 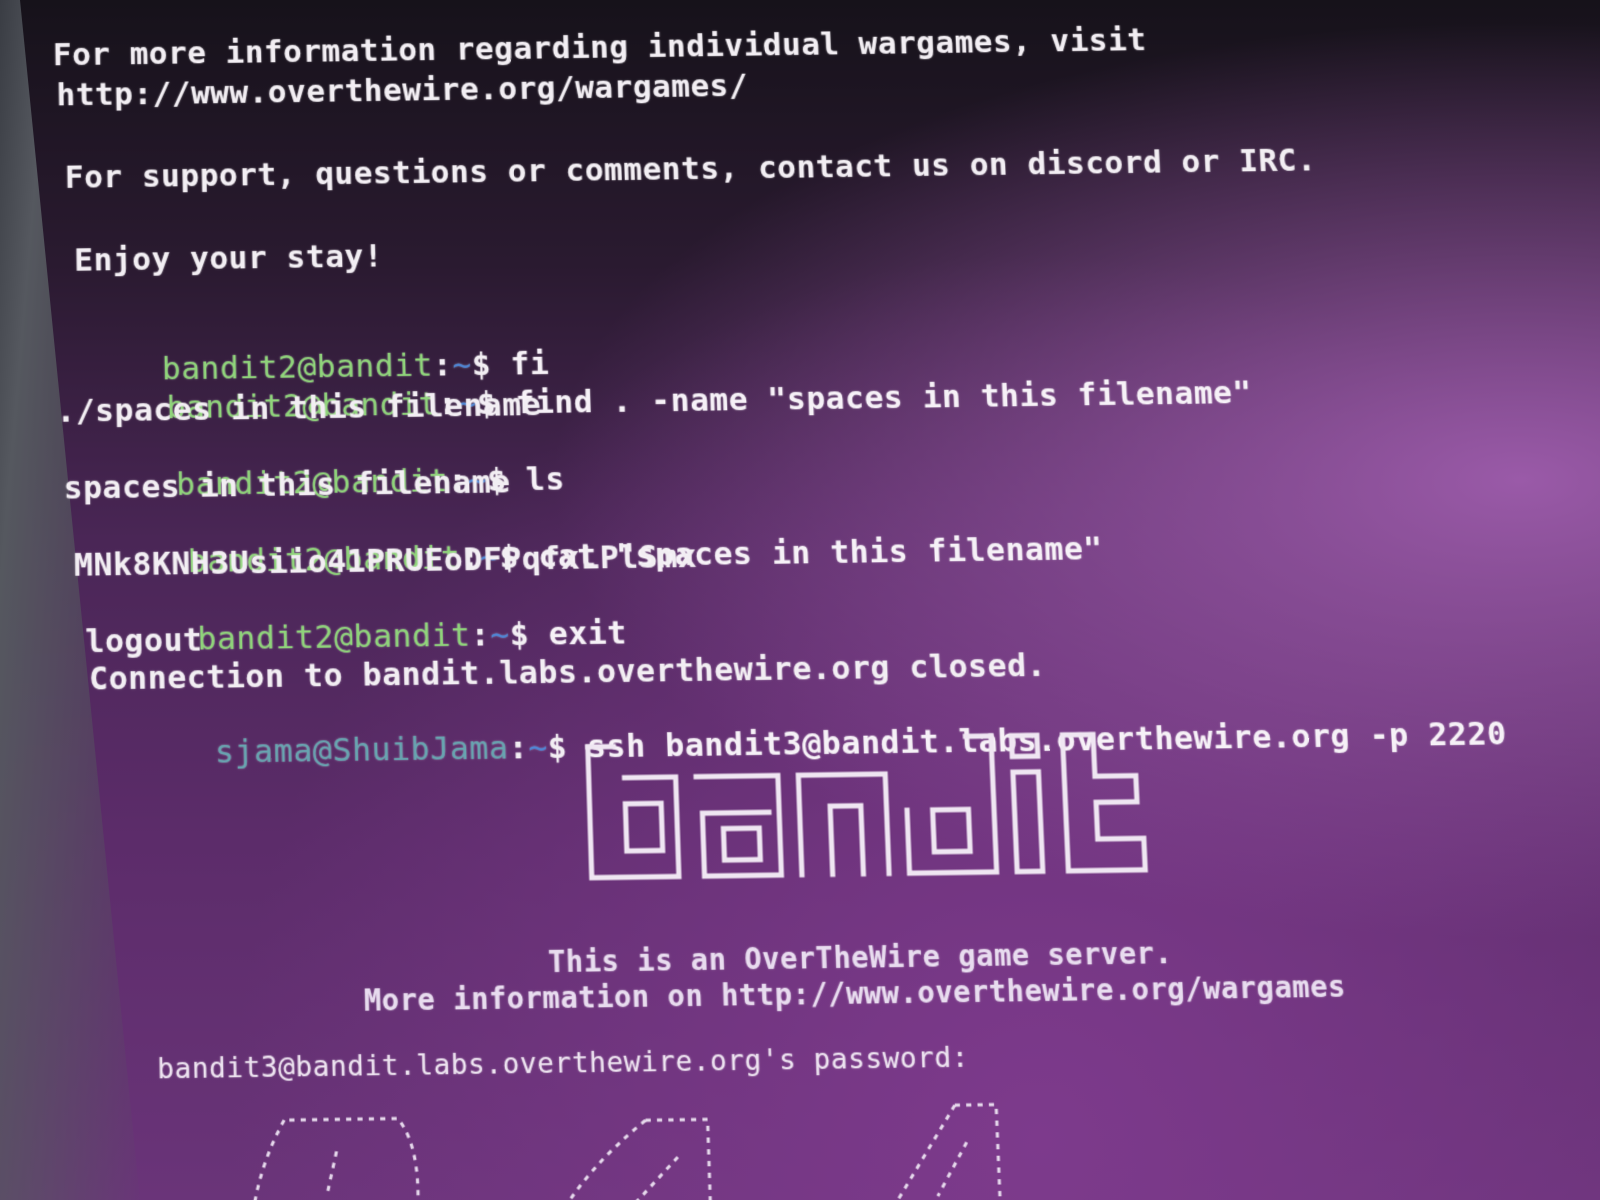 What do you see at coordinates (334, 637) in the screenshot?
I see `prompt-user: bandit2@bandit` at bounding box center [334, 637].